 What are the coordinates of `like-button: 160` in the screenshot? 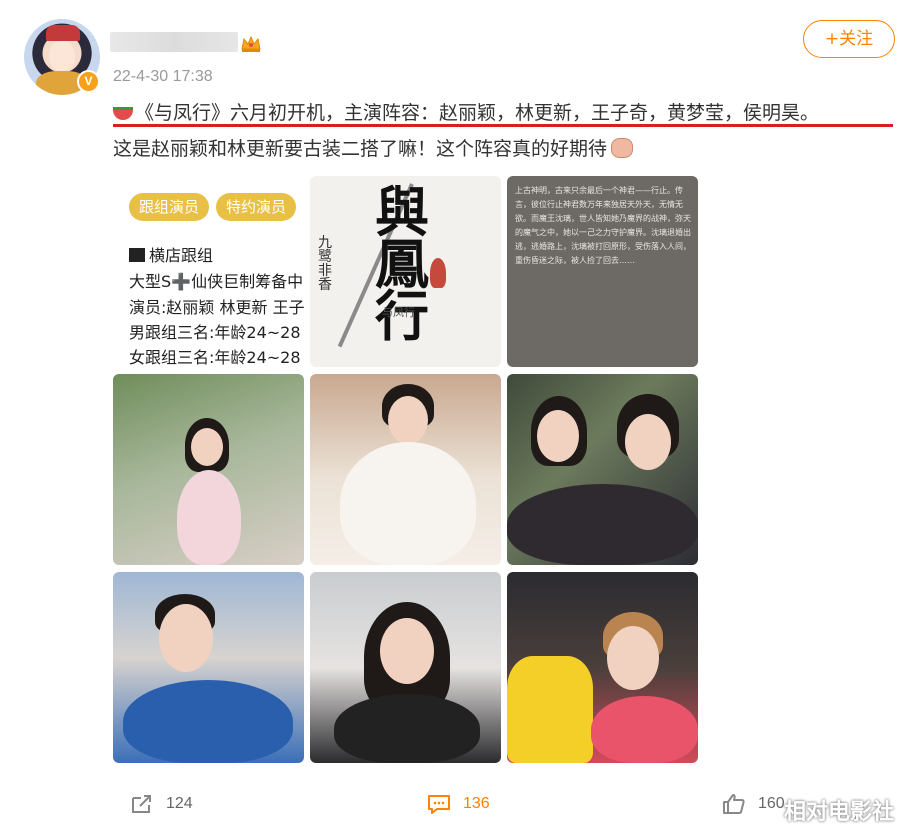 It's located at (753, 804).